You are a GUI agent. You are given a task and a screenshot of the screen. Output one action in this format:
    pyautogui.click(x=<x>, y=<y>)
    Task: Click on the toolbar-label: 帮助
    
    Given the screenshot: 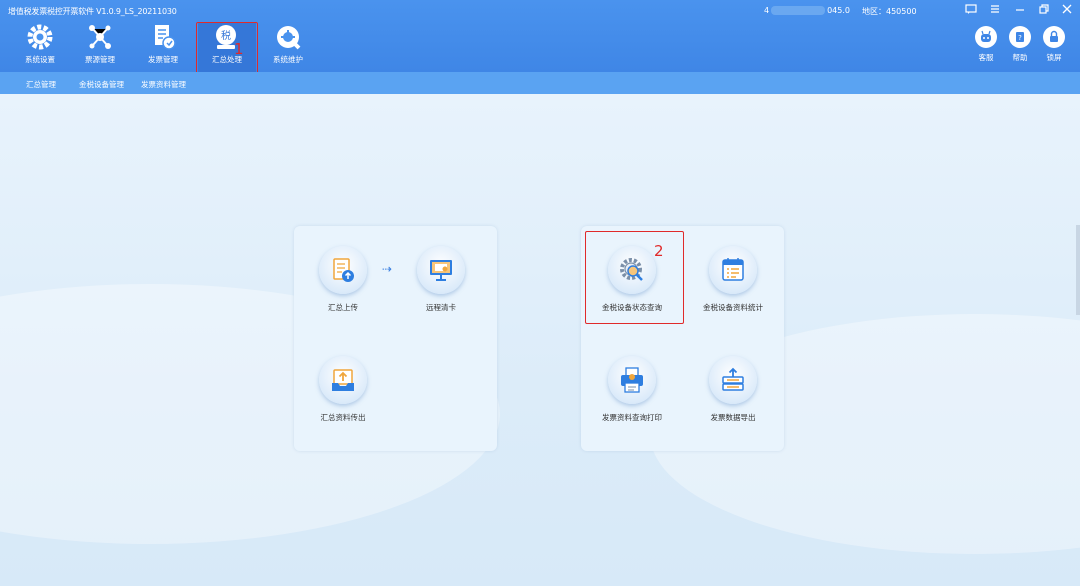 What is the action you would take?
    pyautogui.click(x=1020, y=57)
    